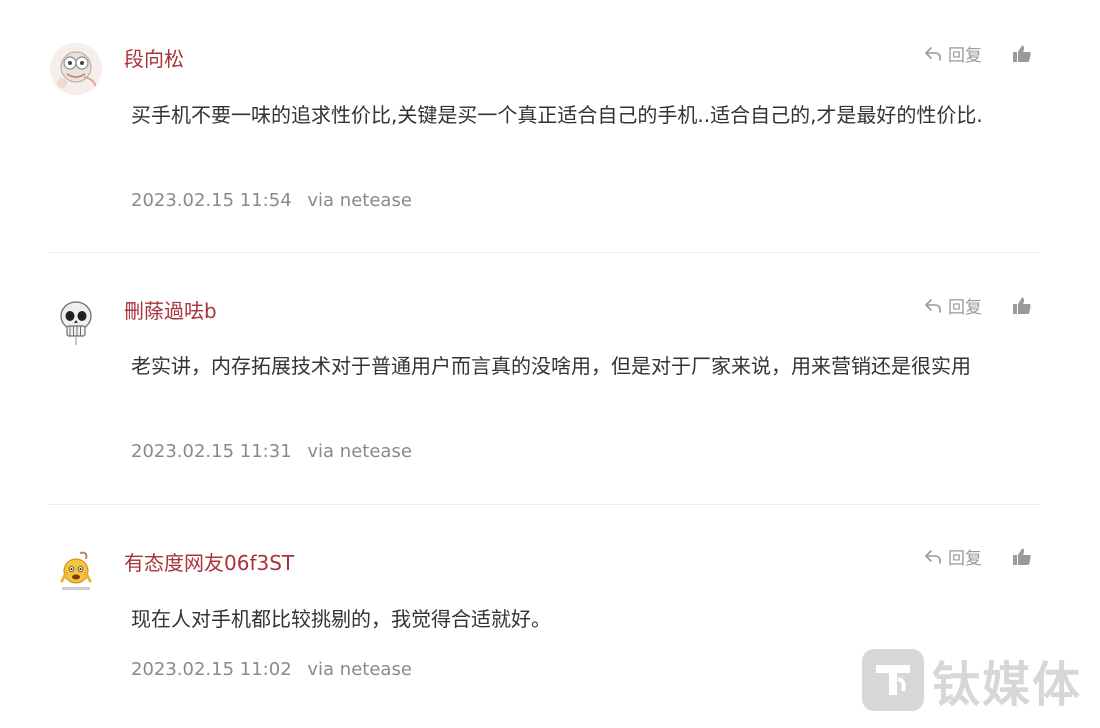 The height and width of the screenshot is (728, 1100). What do you see at coordinates (211, 669) in the screenshot?
I see `timestamp: 2023.02.15 11:02` at bounding box center [211, 669].